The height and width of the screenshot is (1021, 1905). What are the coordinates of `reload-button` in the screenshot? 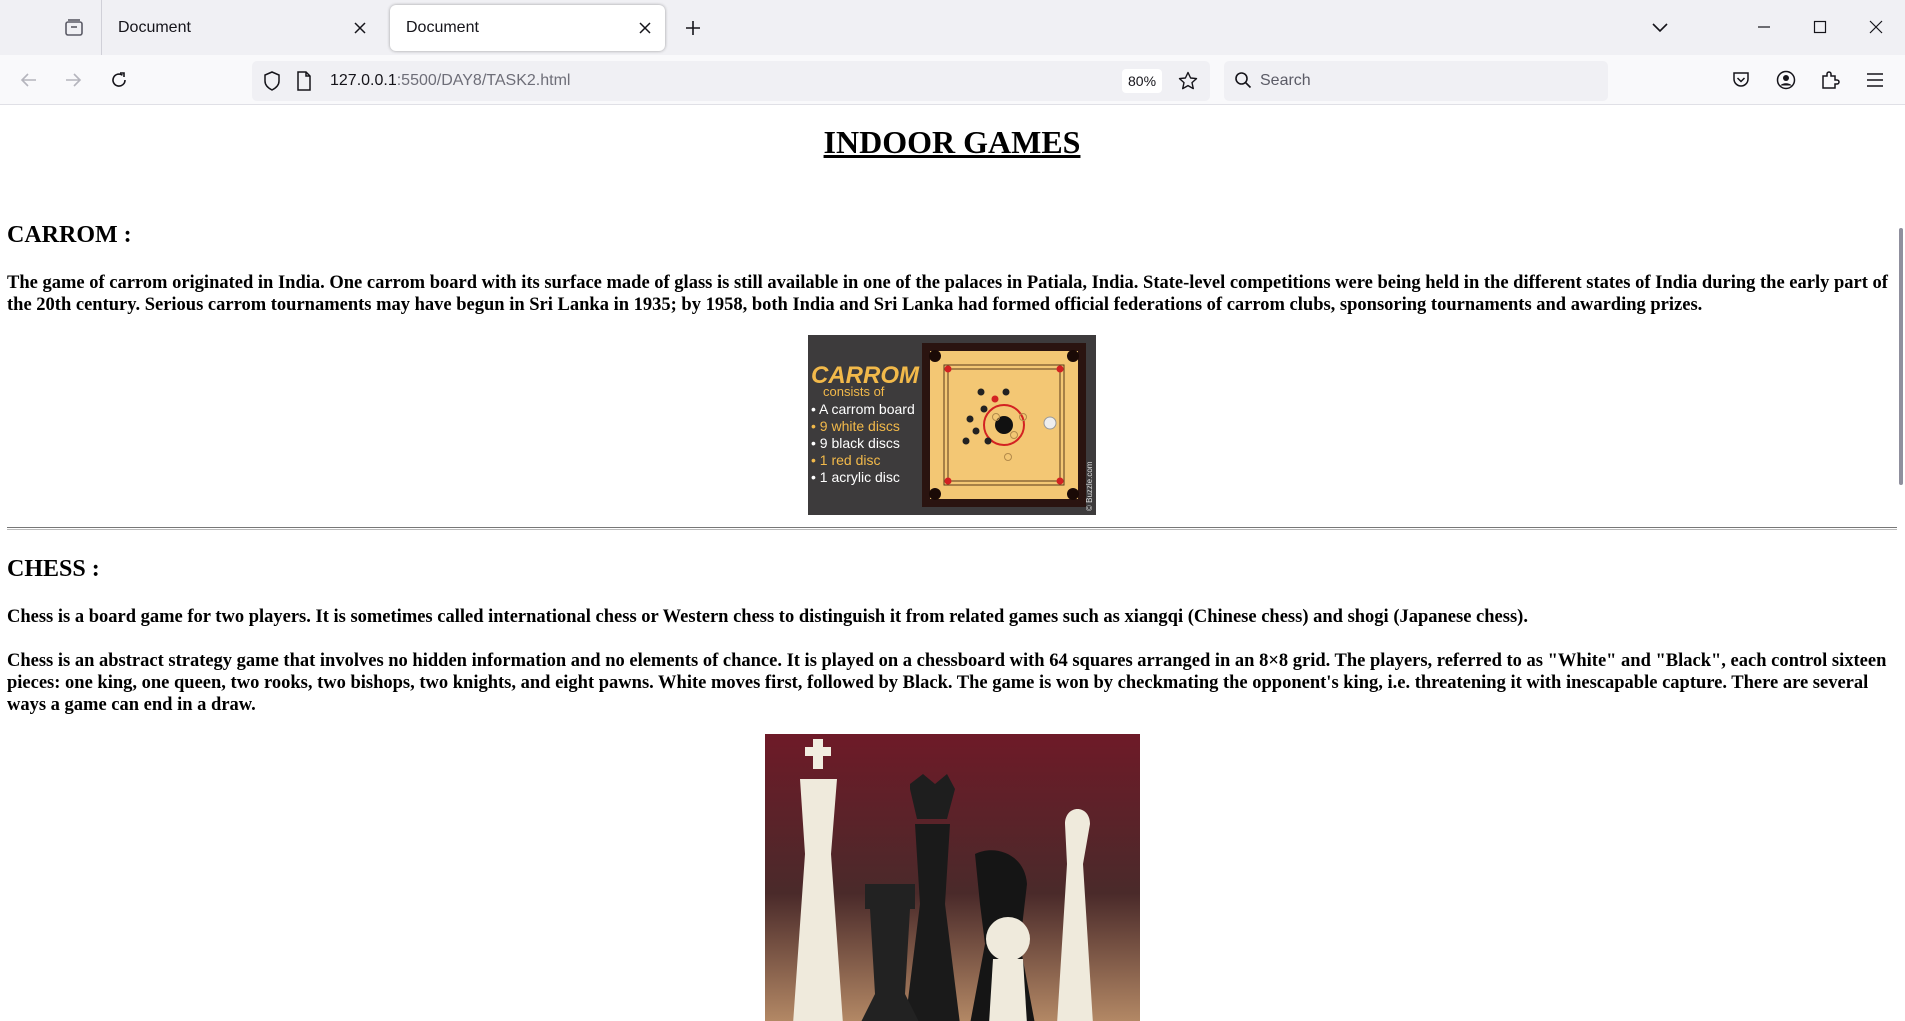 It's located at (119, 80).